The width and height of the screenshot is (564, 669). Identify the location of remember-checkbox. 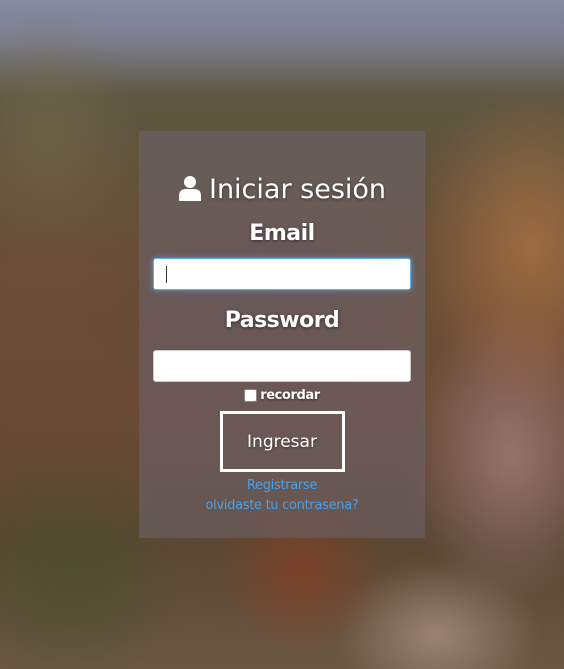
(251, 395).